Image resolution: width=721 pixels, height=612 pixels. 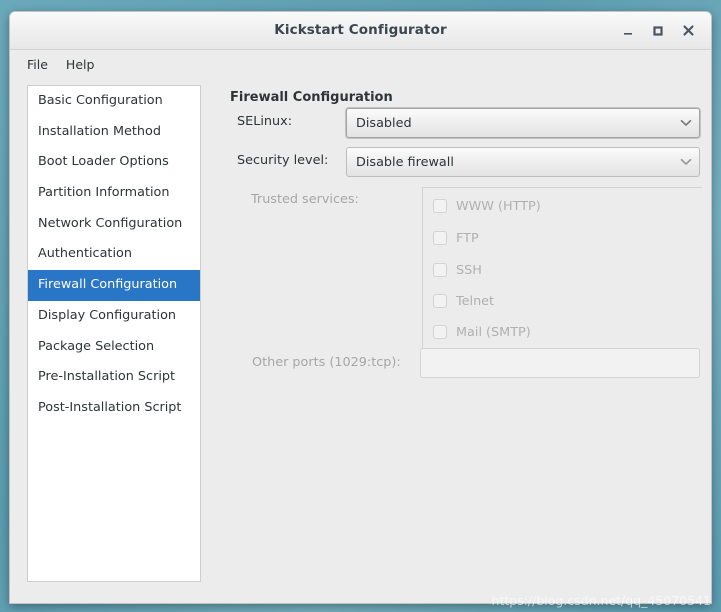 What do you see at coordinates (114, 408) in the screenshot?
I see `sidebar-item-post-installation-script: Post-Installation Script` at bounding box center [114, 408].